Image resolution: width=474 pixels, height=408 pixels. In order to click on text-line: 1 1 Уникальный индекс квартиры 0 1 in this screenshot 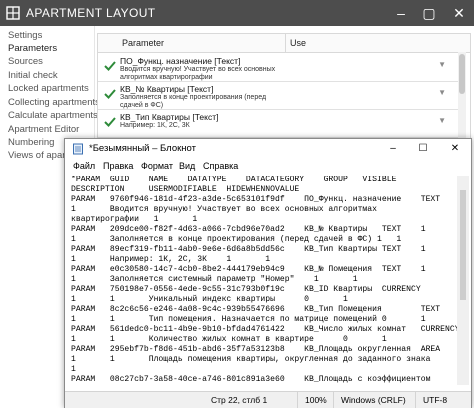, I will do `click(209, 299)`.